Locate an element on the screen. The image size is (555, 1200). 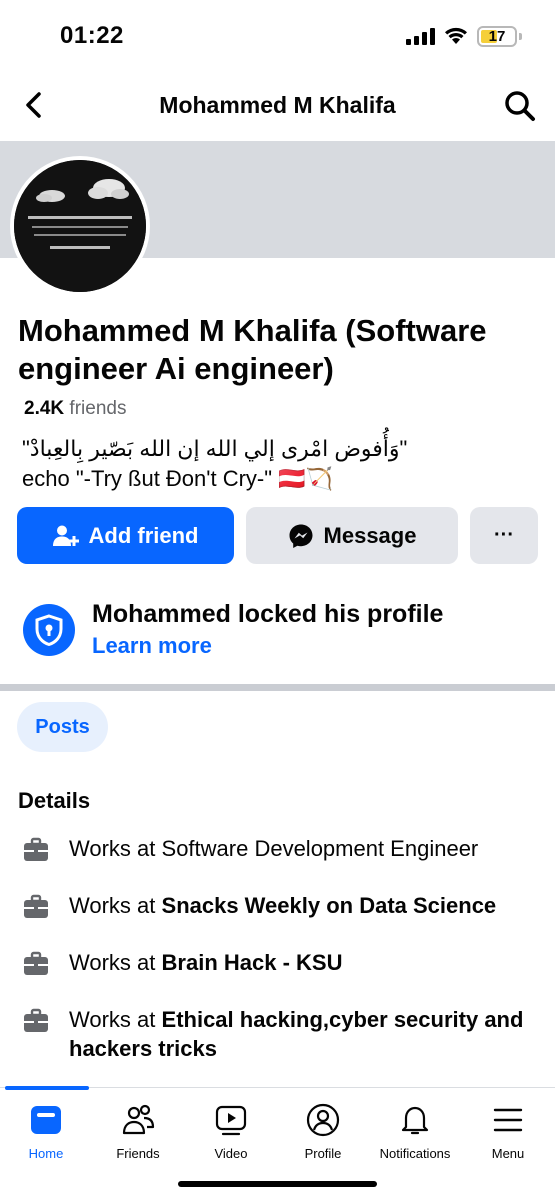
bell-icon is located at coordinates (415, 1120).